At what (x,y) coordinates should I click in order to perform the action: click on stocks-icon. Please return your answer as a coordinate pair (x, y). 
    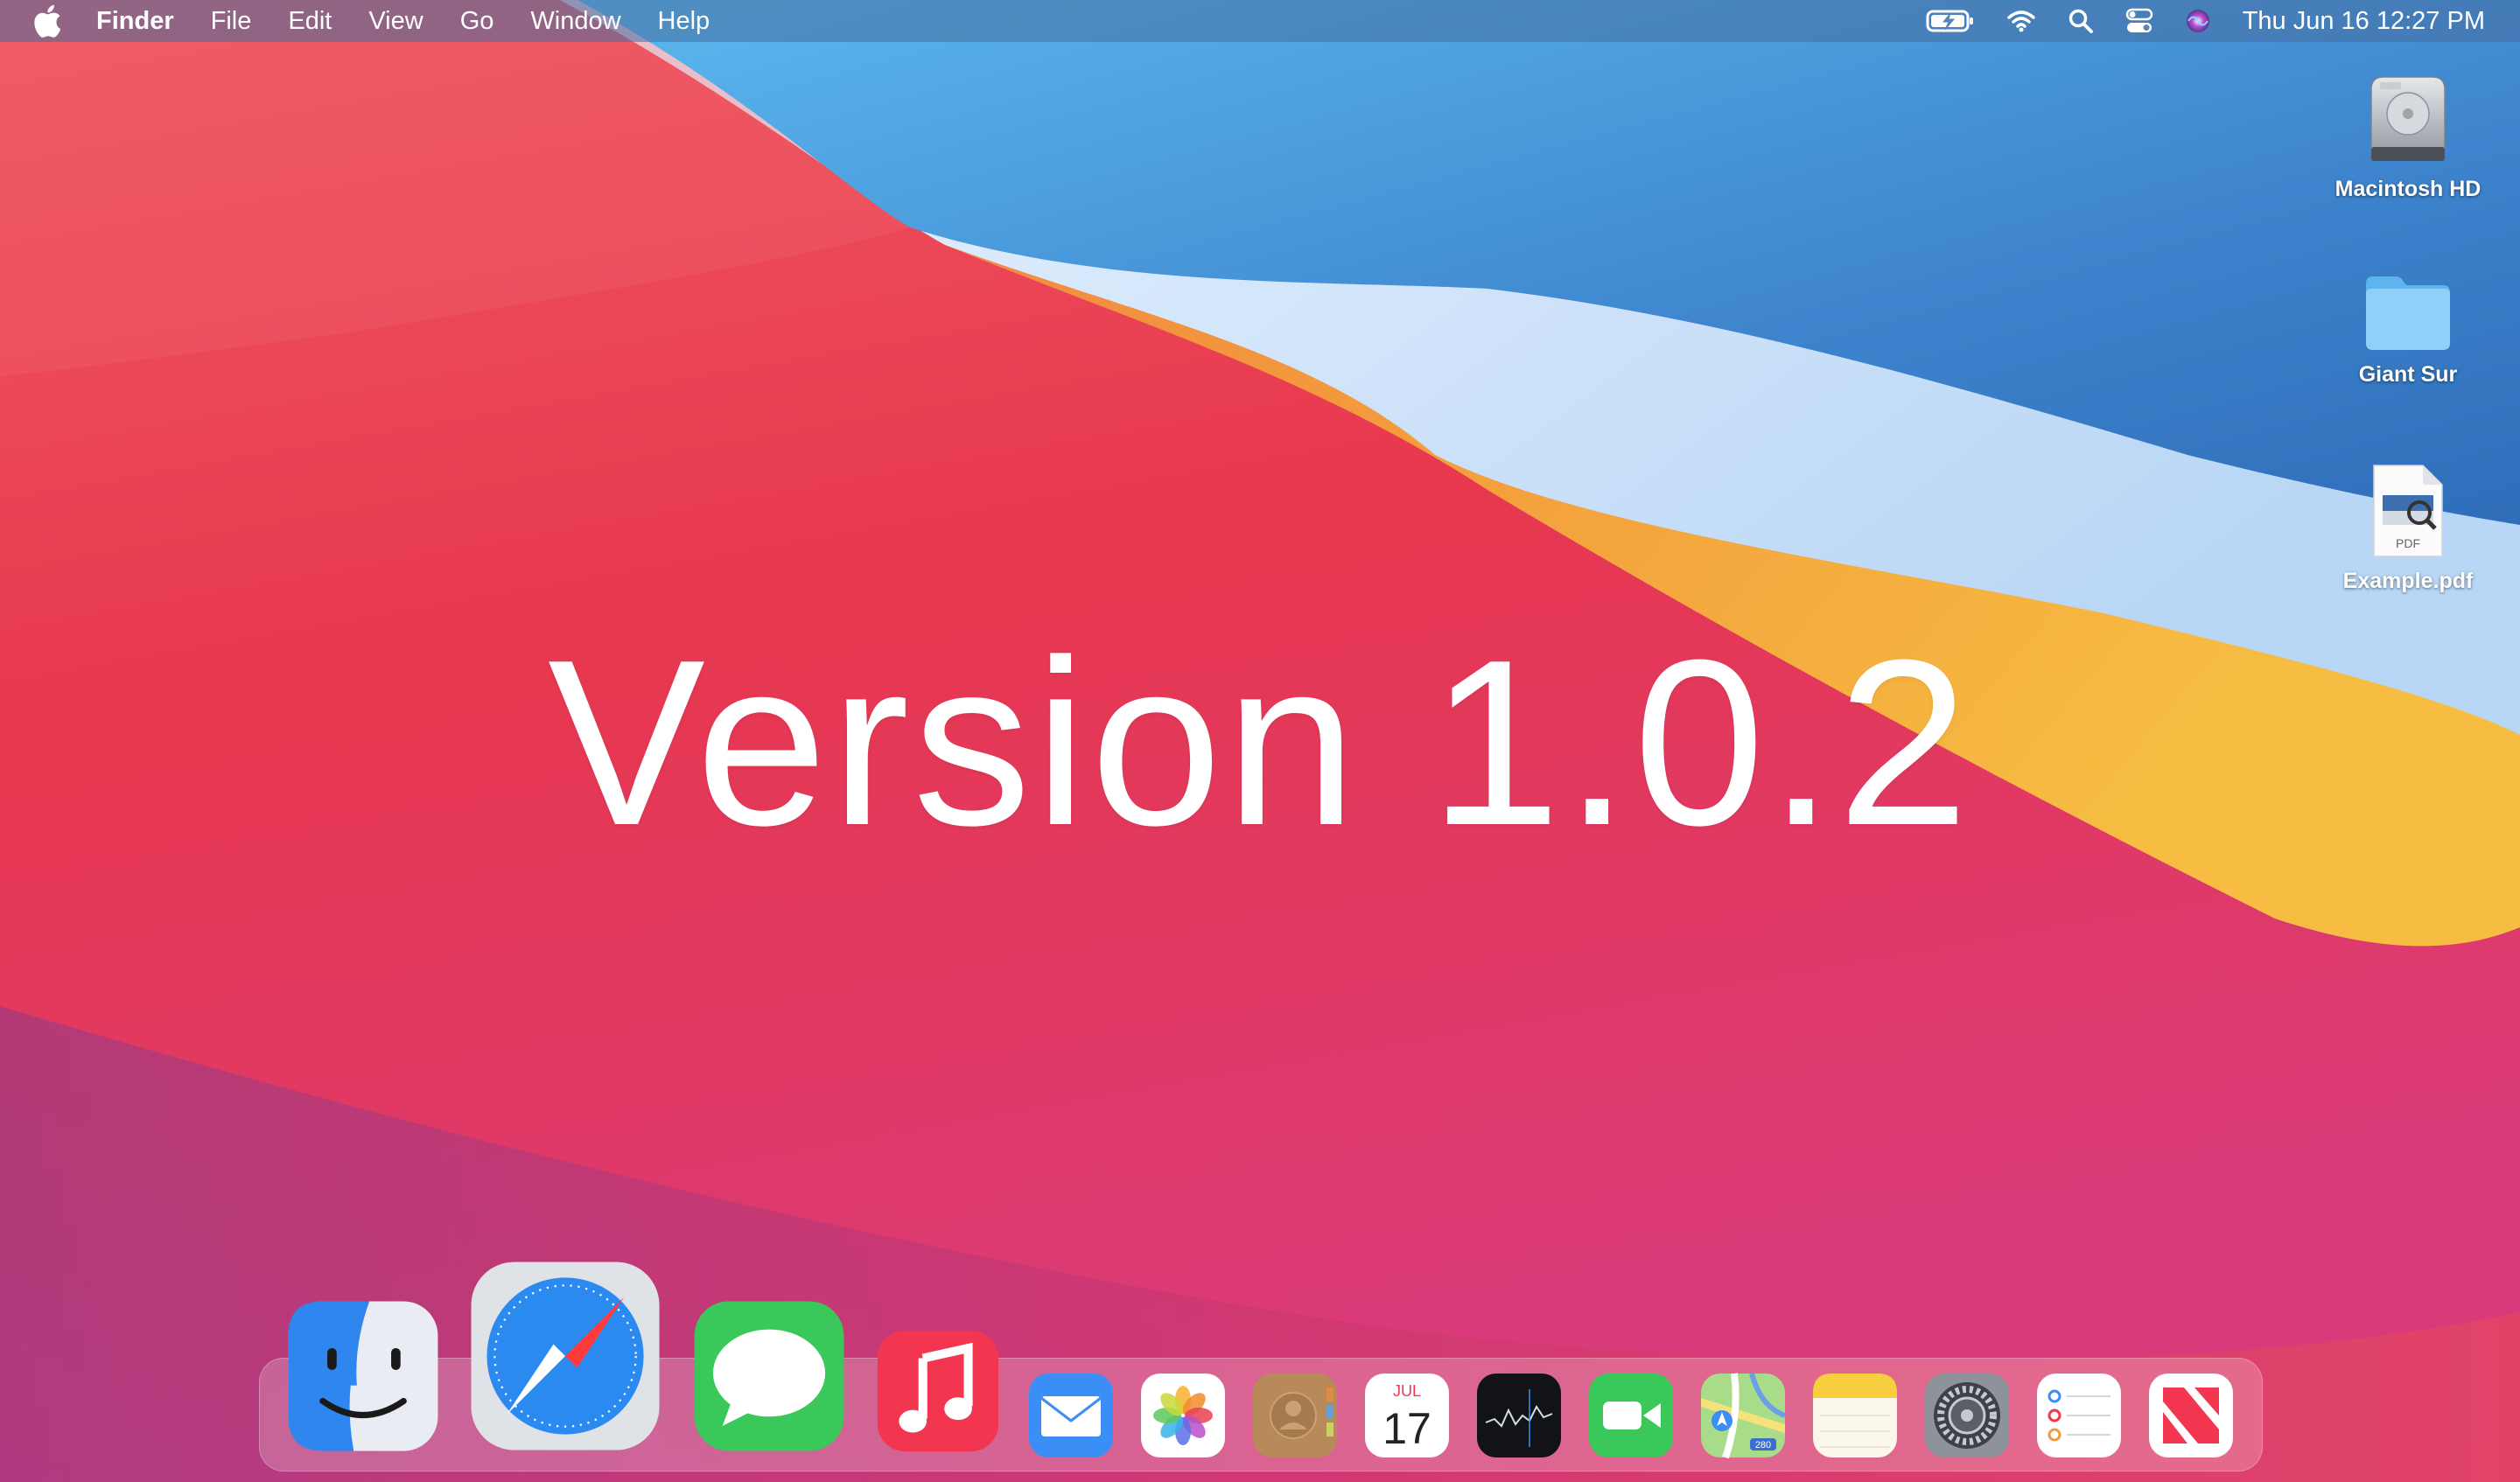
    Looking at the image, I should click on (1519, 1416).